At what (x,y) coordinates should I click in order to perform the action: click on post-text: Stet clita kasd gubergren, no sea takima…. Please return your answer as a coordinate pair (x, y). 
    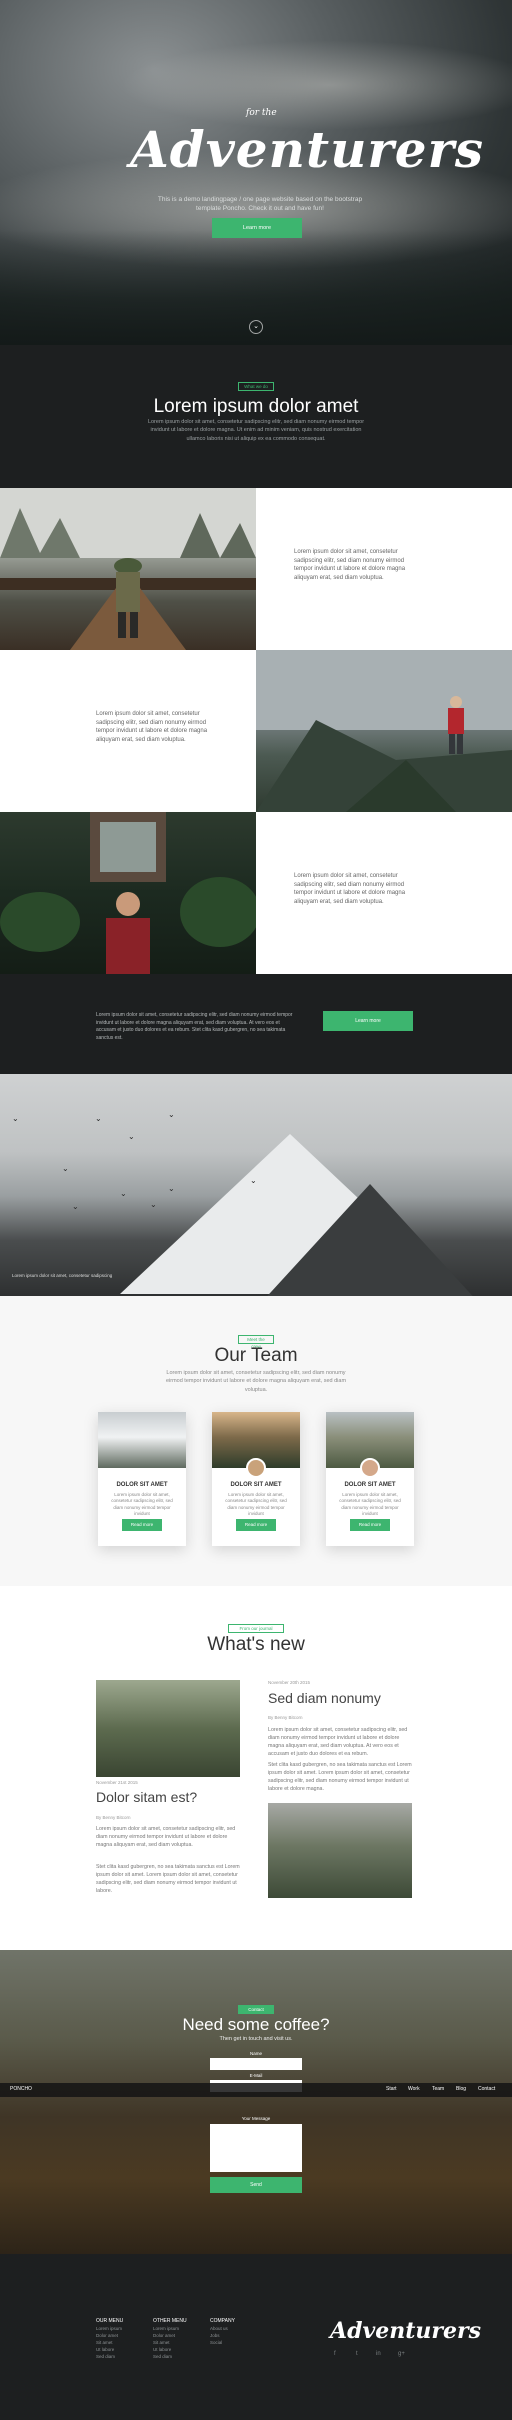
    Looking at the image, I should click on (340, 1777).